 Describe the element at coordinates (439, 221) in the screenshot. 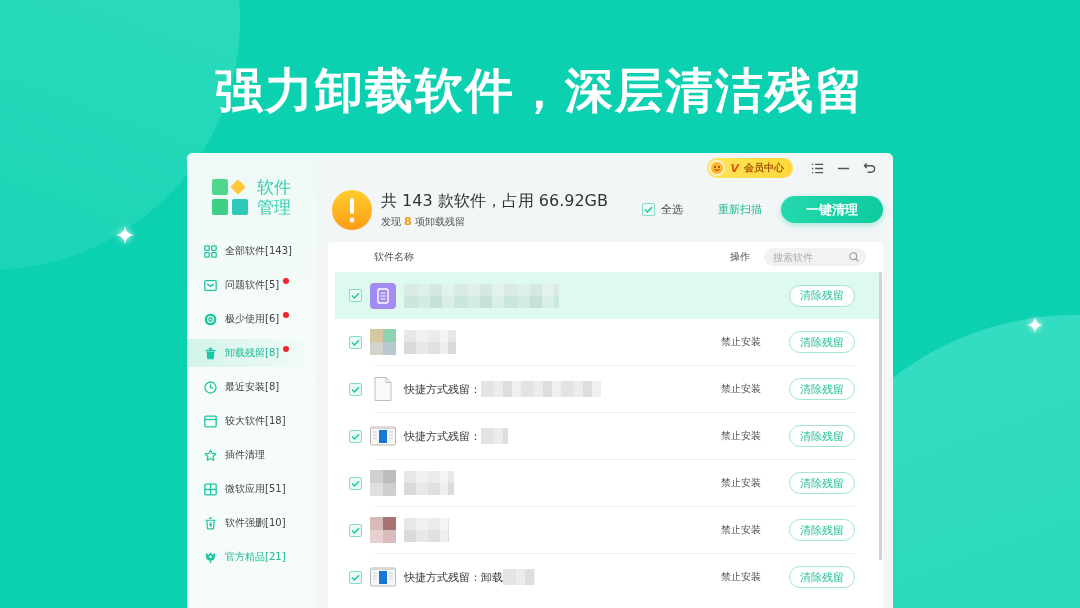

I see `found-label: 项卸载残留` at that location.